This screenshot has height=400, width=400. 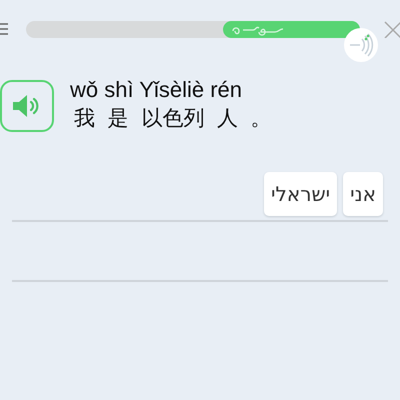 What do you see at coordinates (4, 29) in the screenshot?
I see `menu-icon` at bounding box center [4, 29].